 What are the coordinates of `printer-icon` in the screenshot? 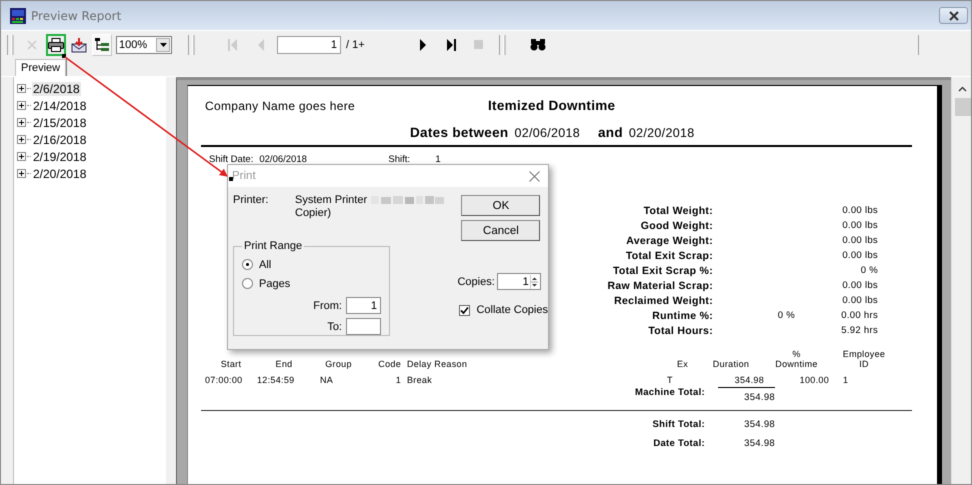 It's located at (56, 45).